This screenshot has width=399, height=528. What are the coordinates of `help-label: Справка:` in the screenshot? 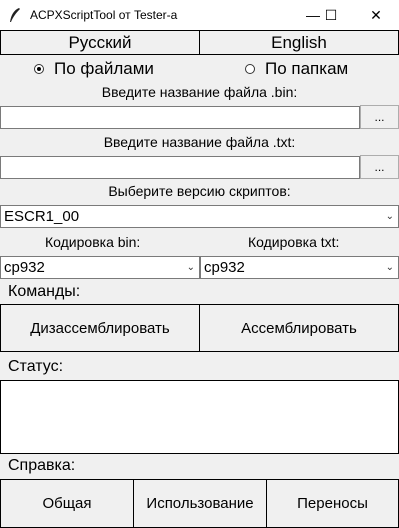 It's located at (42, 465).